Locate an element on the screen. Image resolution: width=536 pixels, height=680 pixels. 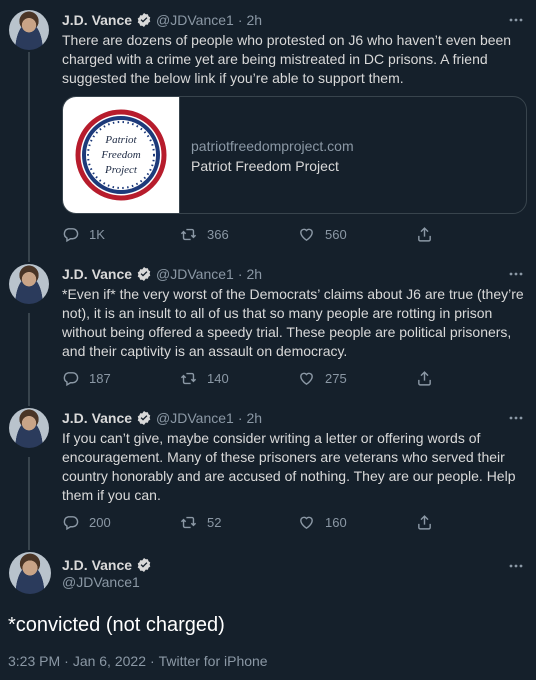
reply-button: 187 is located at coordinates (121, 378).